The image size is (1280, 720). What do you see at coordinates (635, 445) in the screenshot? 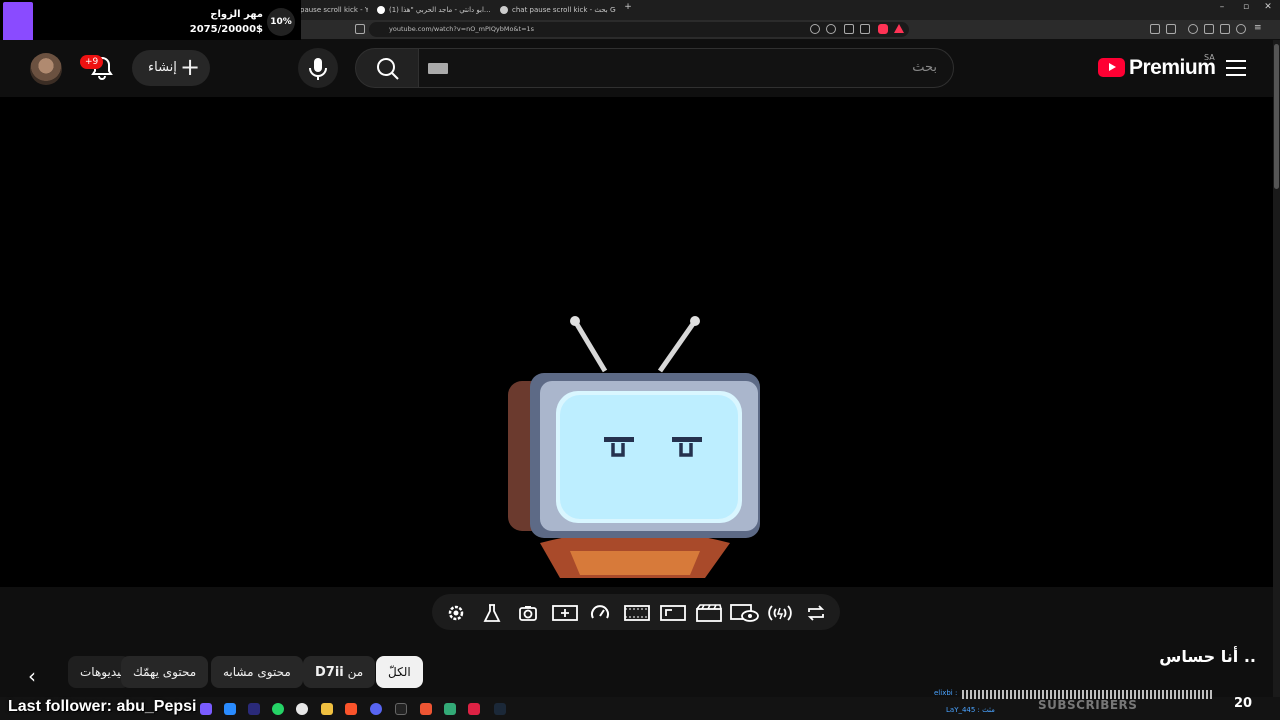
I see `tv-mascot-image` at bounding box center [635, 445].